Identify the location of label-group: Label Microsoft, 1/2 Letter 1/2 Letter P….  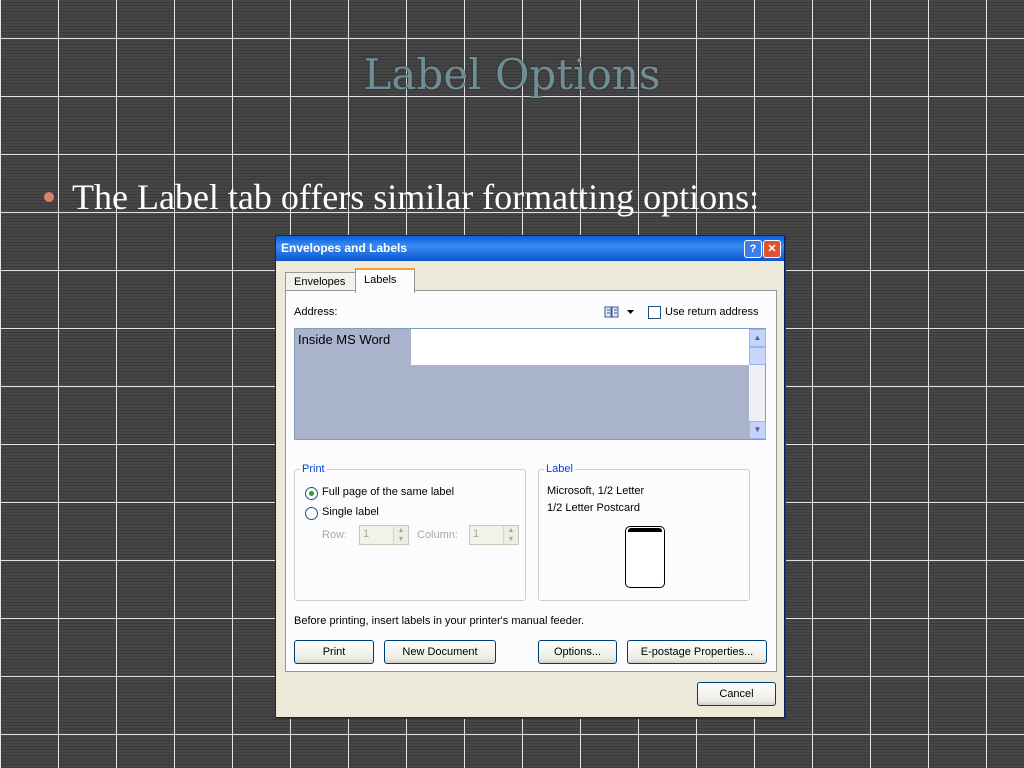
(644, 532).